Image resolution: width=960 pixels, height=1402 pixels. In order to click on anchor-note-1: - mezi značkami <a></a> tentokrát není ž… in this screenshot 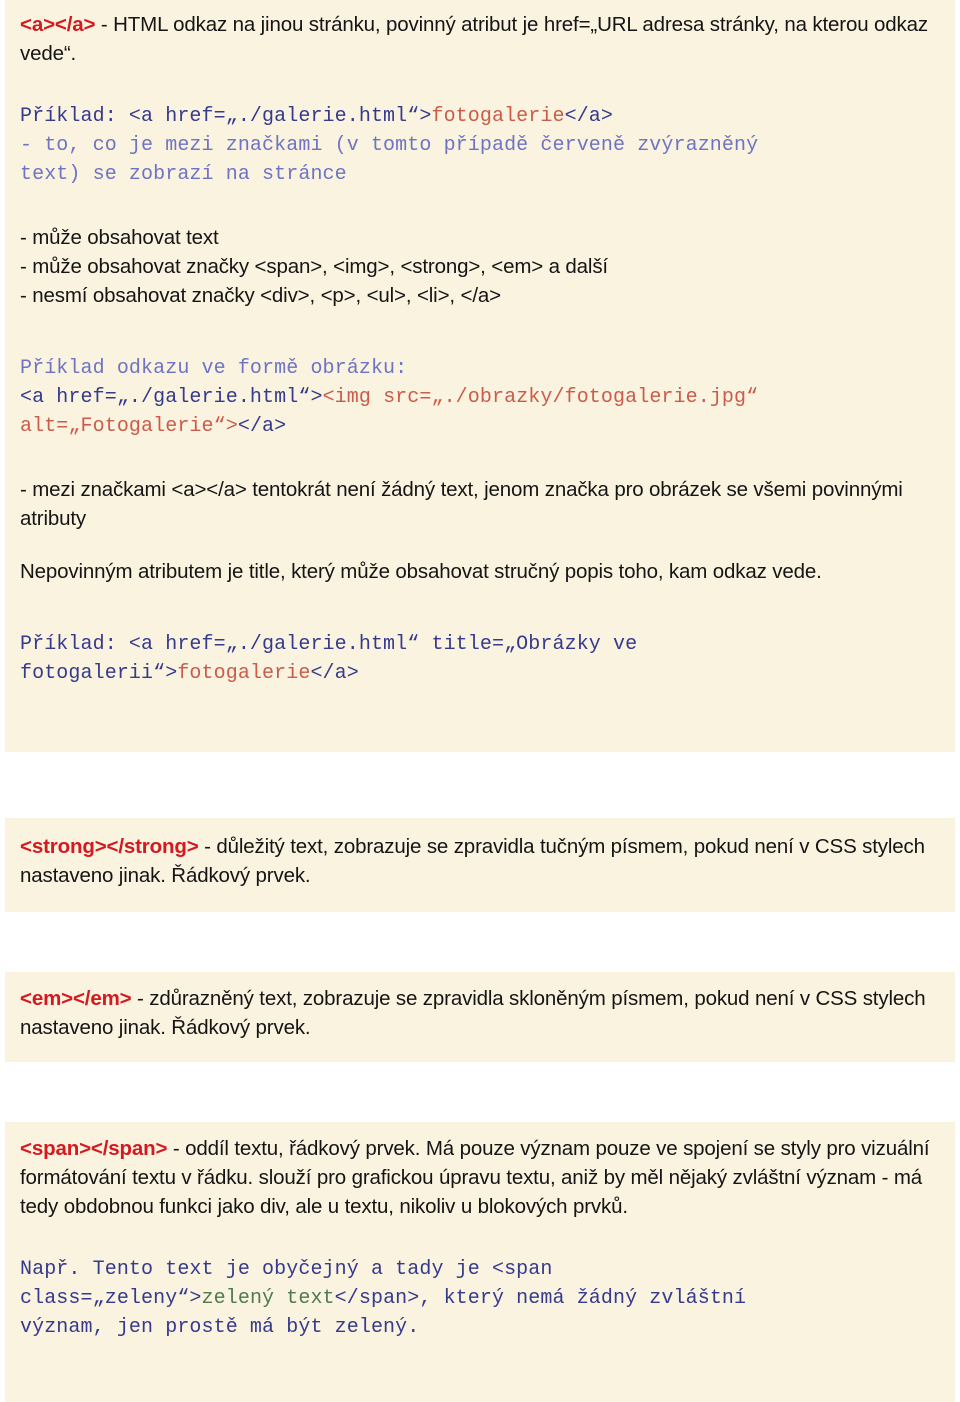, I will do `click(461, 504)`.